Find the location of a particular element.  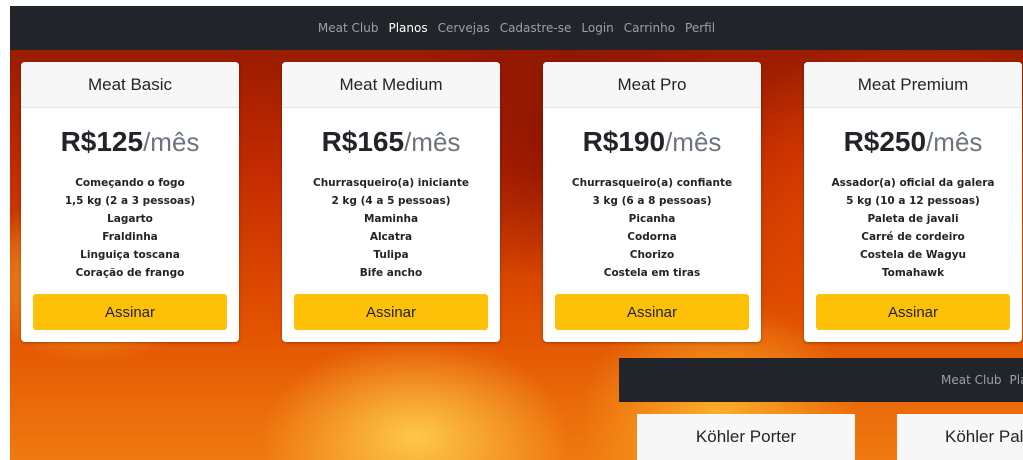

feature-item: Alcatra is located at coordinates (391, 237).